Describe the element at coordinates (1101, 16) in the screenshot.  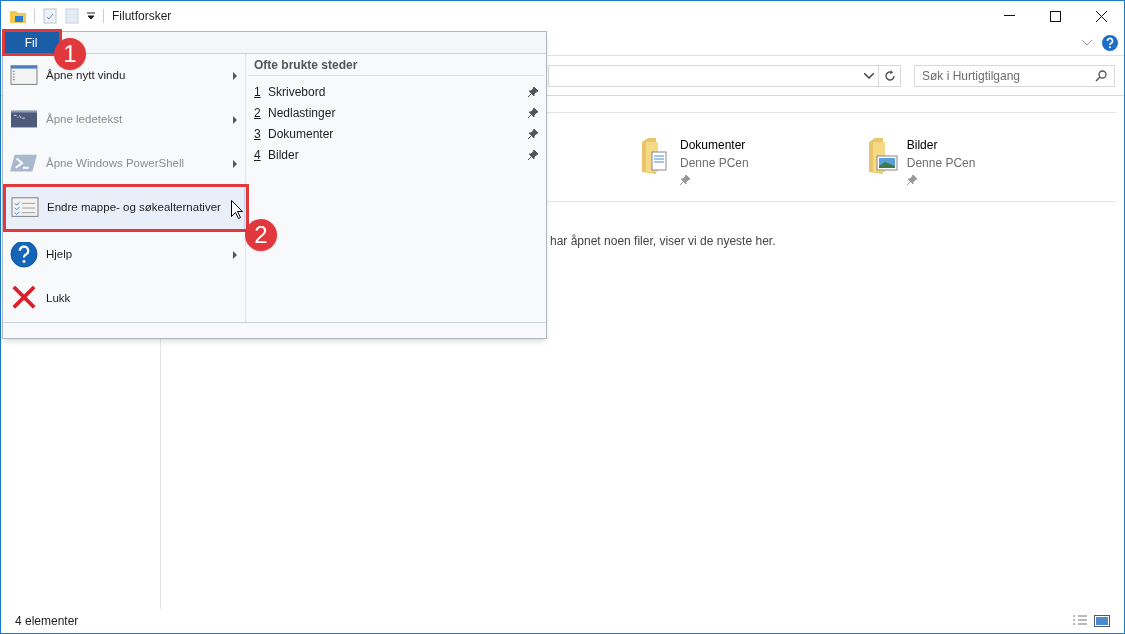
I see `close-icon` at that location.